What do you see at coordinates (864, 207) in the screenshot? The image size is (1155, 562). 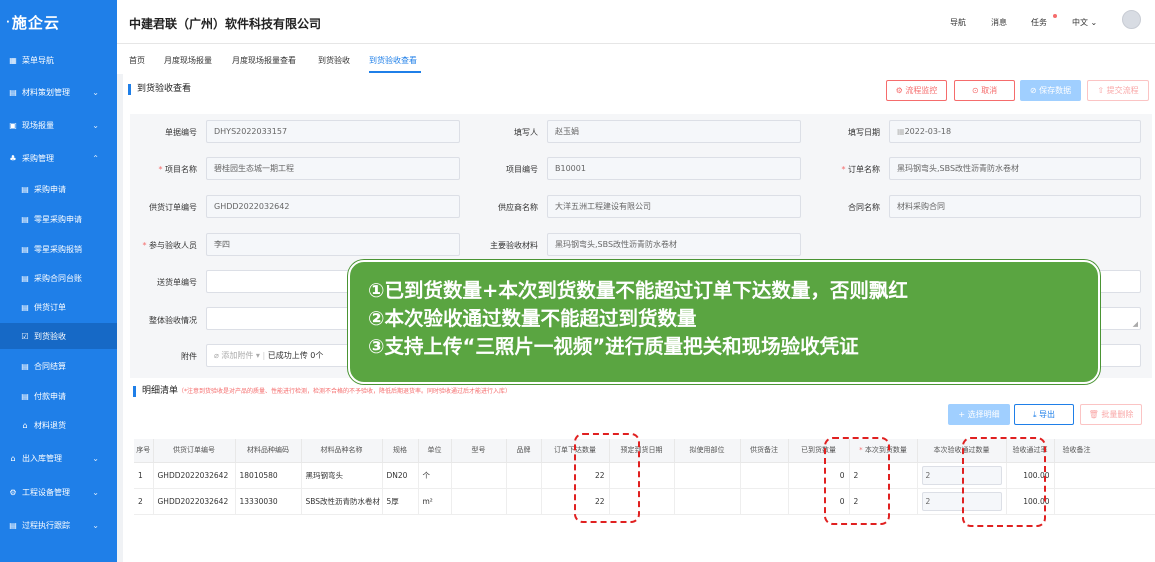 I see `contract-label: 合同名称` at bounding box center [864, 207].